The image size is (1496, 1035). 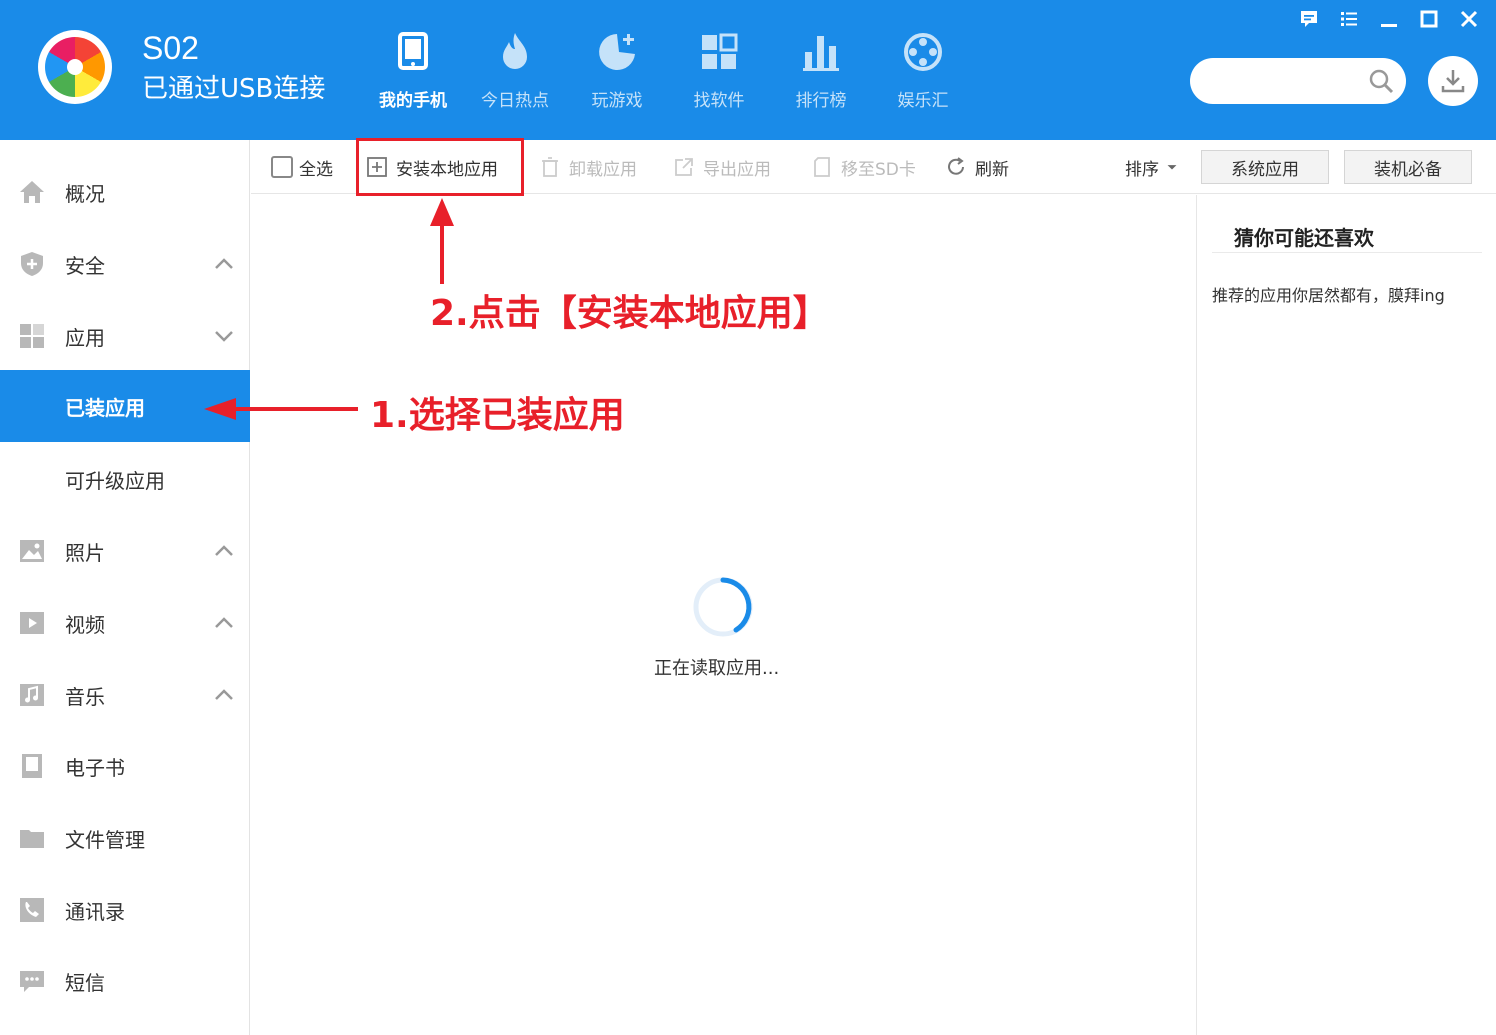 I want to click on sidebar-item-ebooks: 电子书, so click(x=125, y=766).